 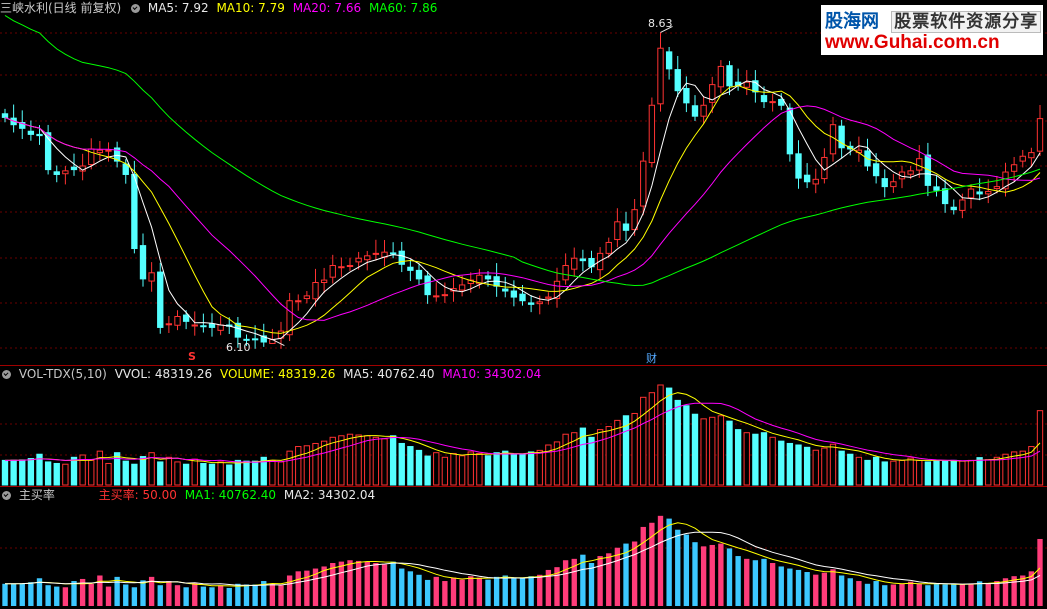 I want to click on watermark-slogan: 股票软件资源分享, so click(x=966, y=22).